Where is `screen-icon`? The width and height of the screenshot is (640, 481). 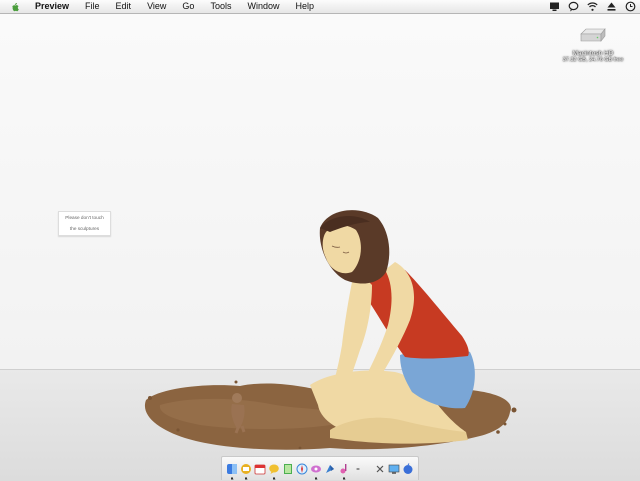
screen-icon is located at coordinates (394, 469).